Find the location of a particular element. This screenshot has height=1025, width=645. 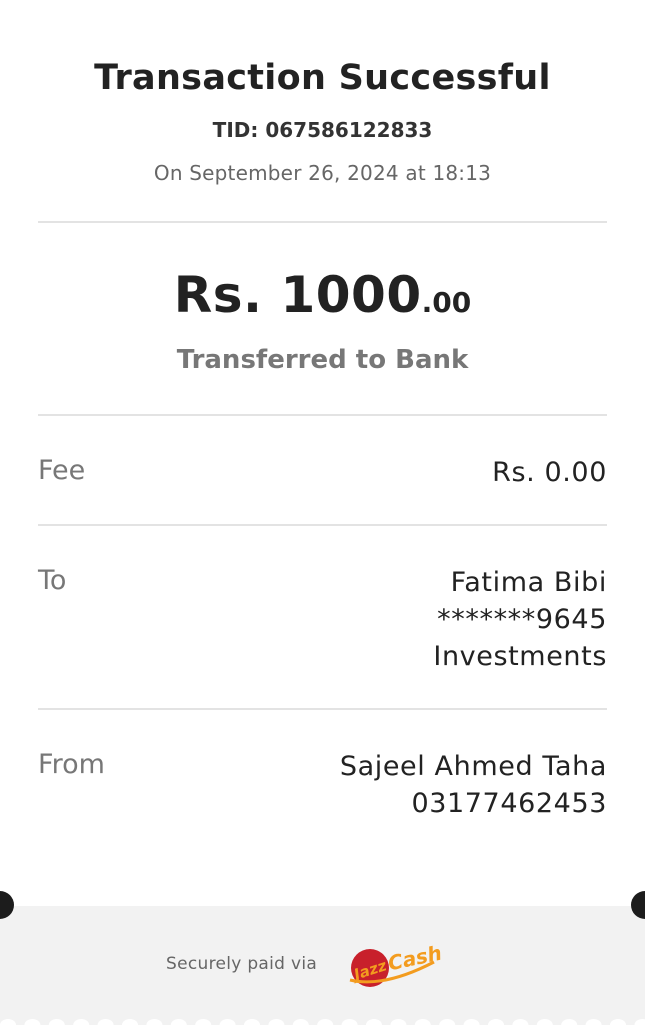

amount-main: Rs. 1000 is located at coordinates (297, 295).